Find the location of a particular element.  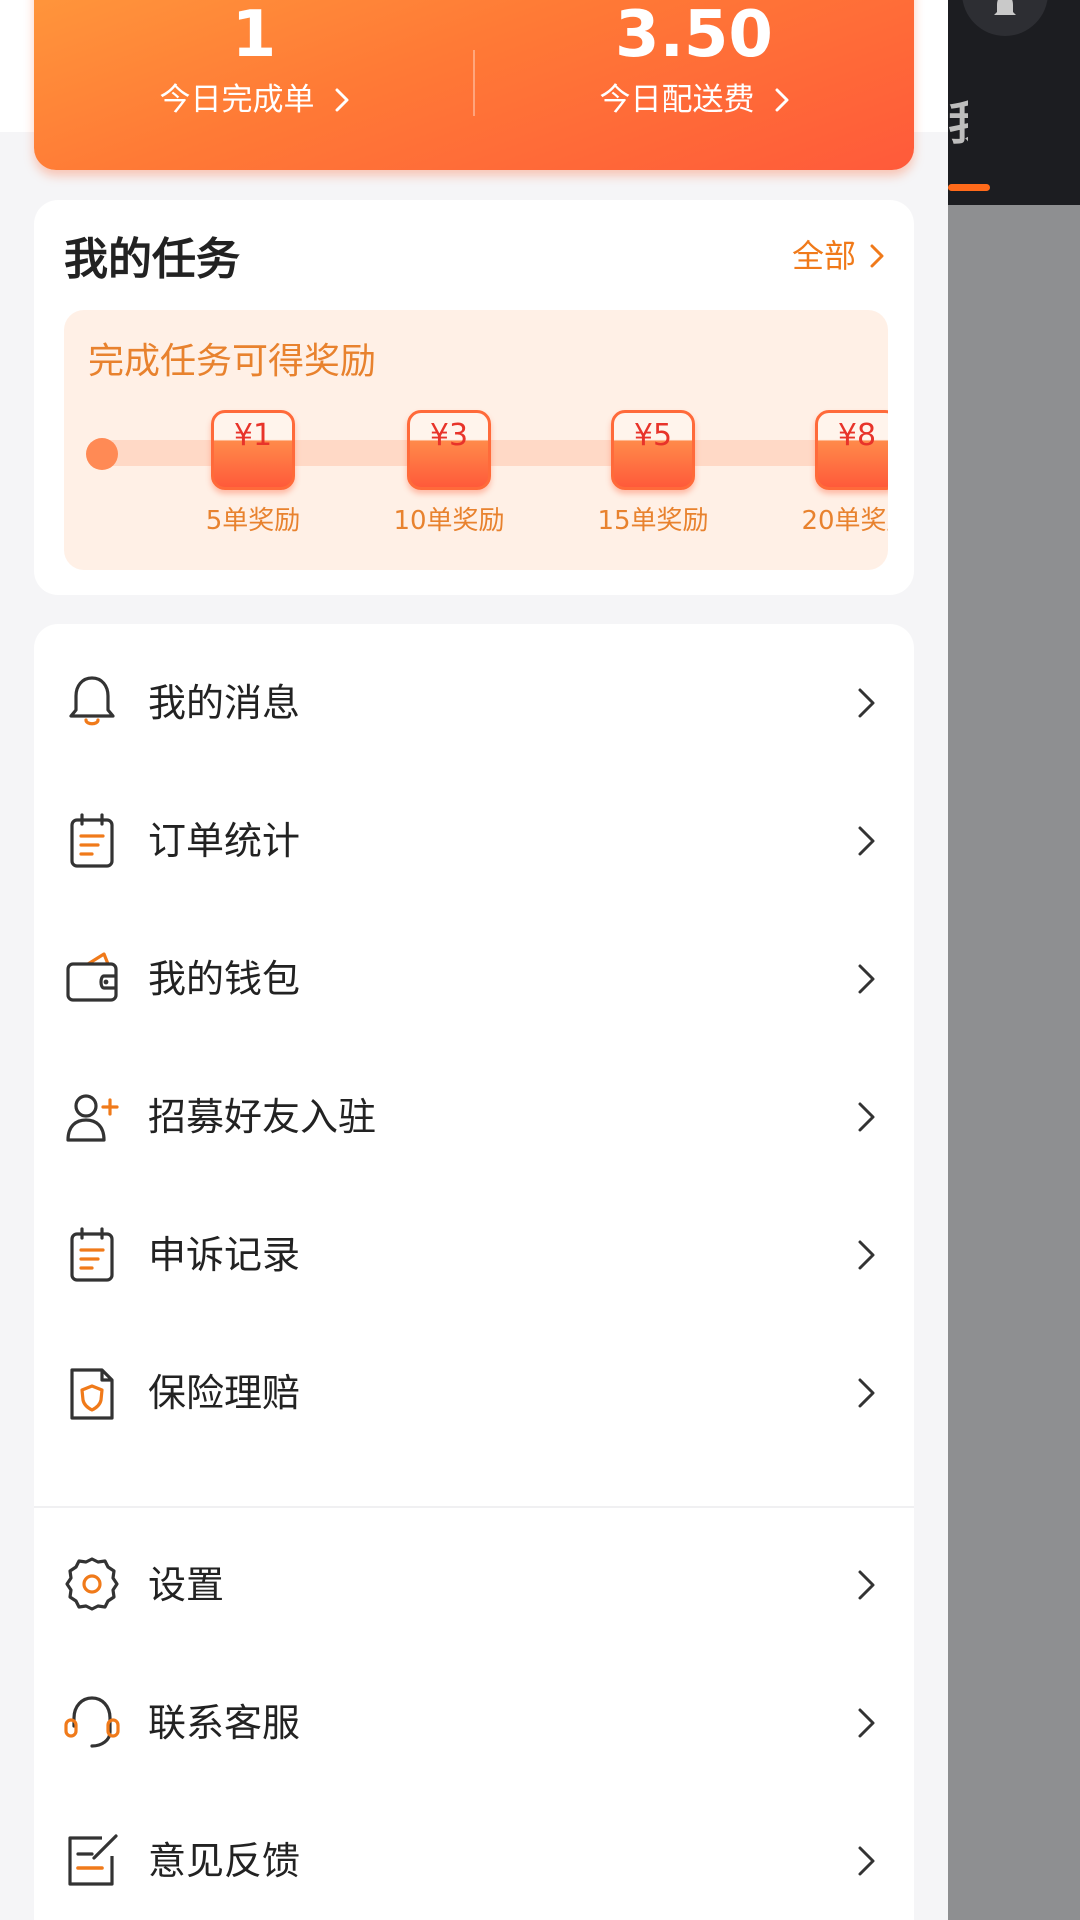

today-stats-card: 1 今日完成单 3.50 今日配送费 is located at coordinates (474, 85).